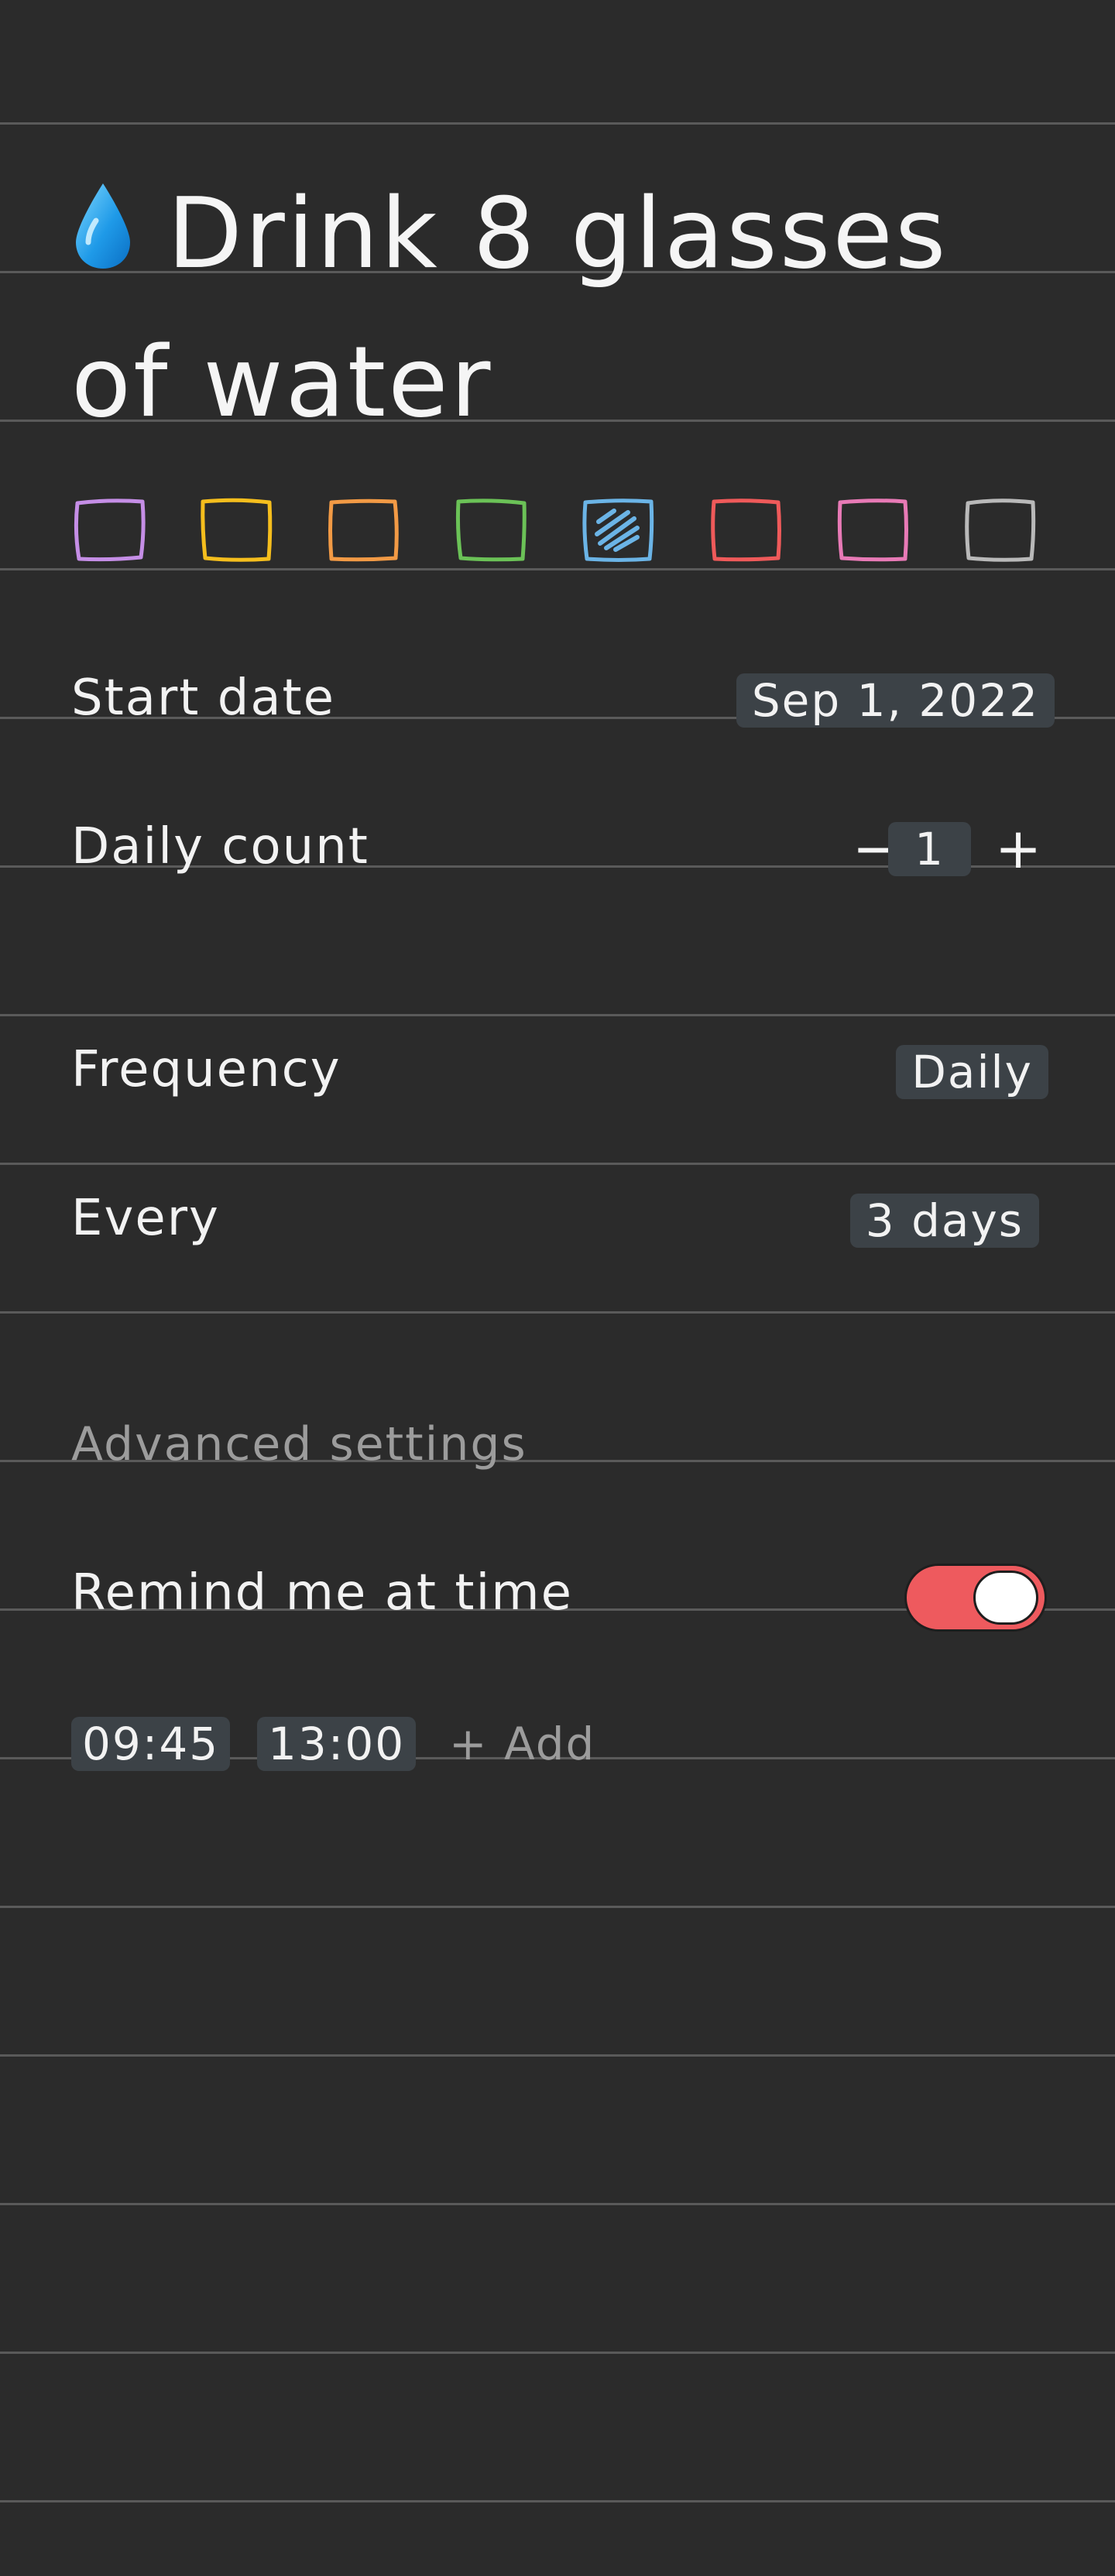 This screenshot has height=2576, width=1115. I want to click on color-picker, so click(559, 531).